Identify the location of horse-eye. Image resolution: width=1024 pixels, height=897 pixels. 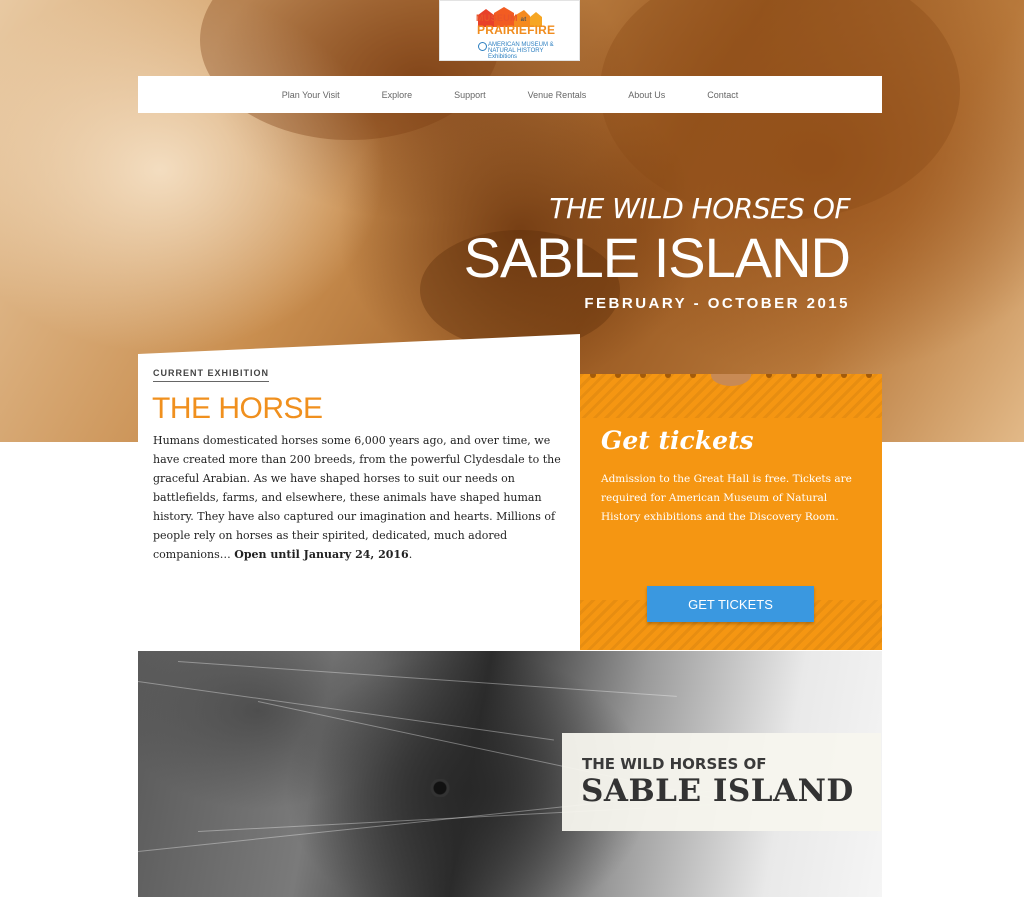
(440, 788).